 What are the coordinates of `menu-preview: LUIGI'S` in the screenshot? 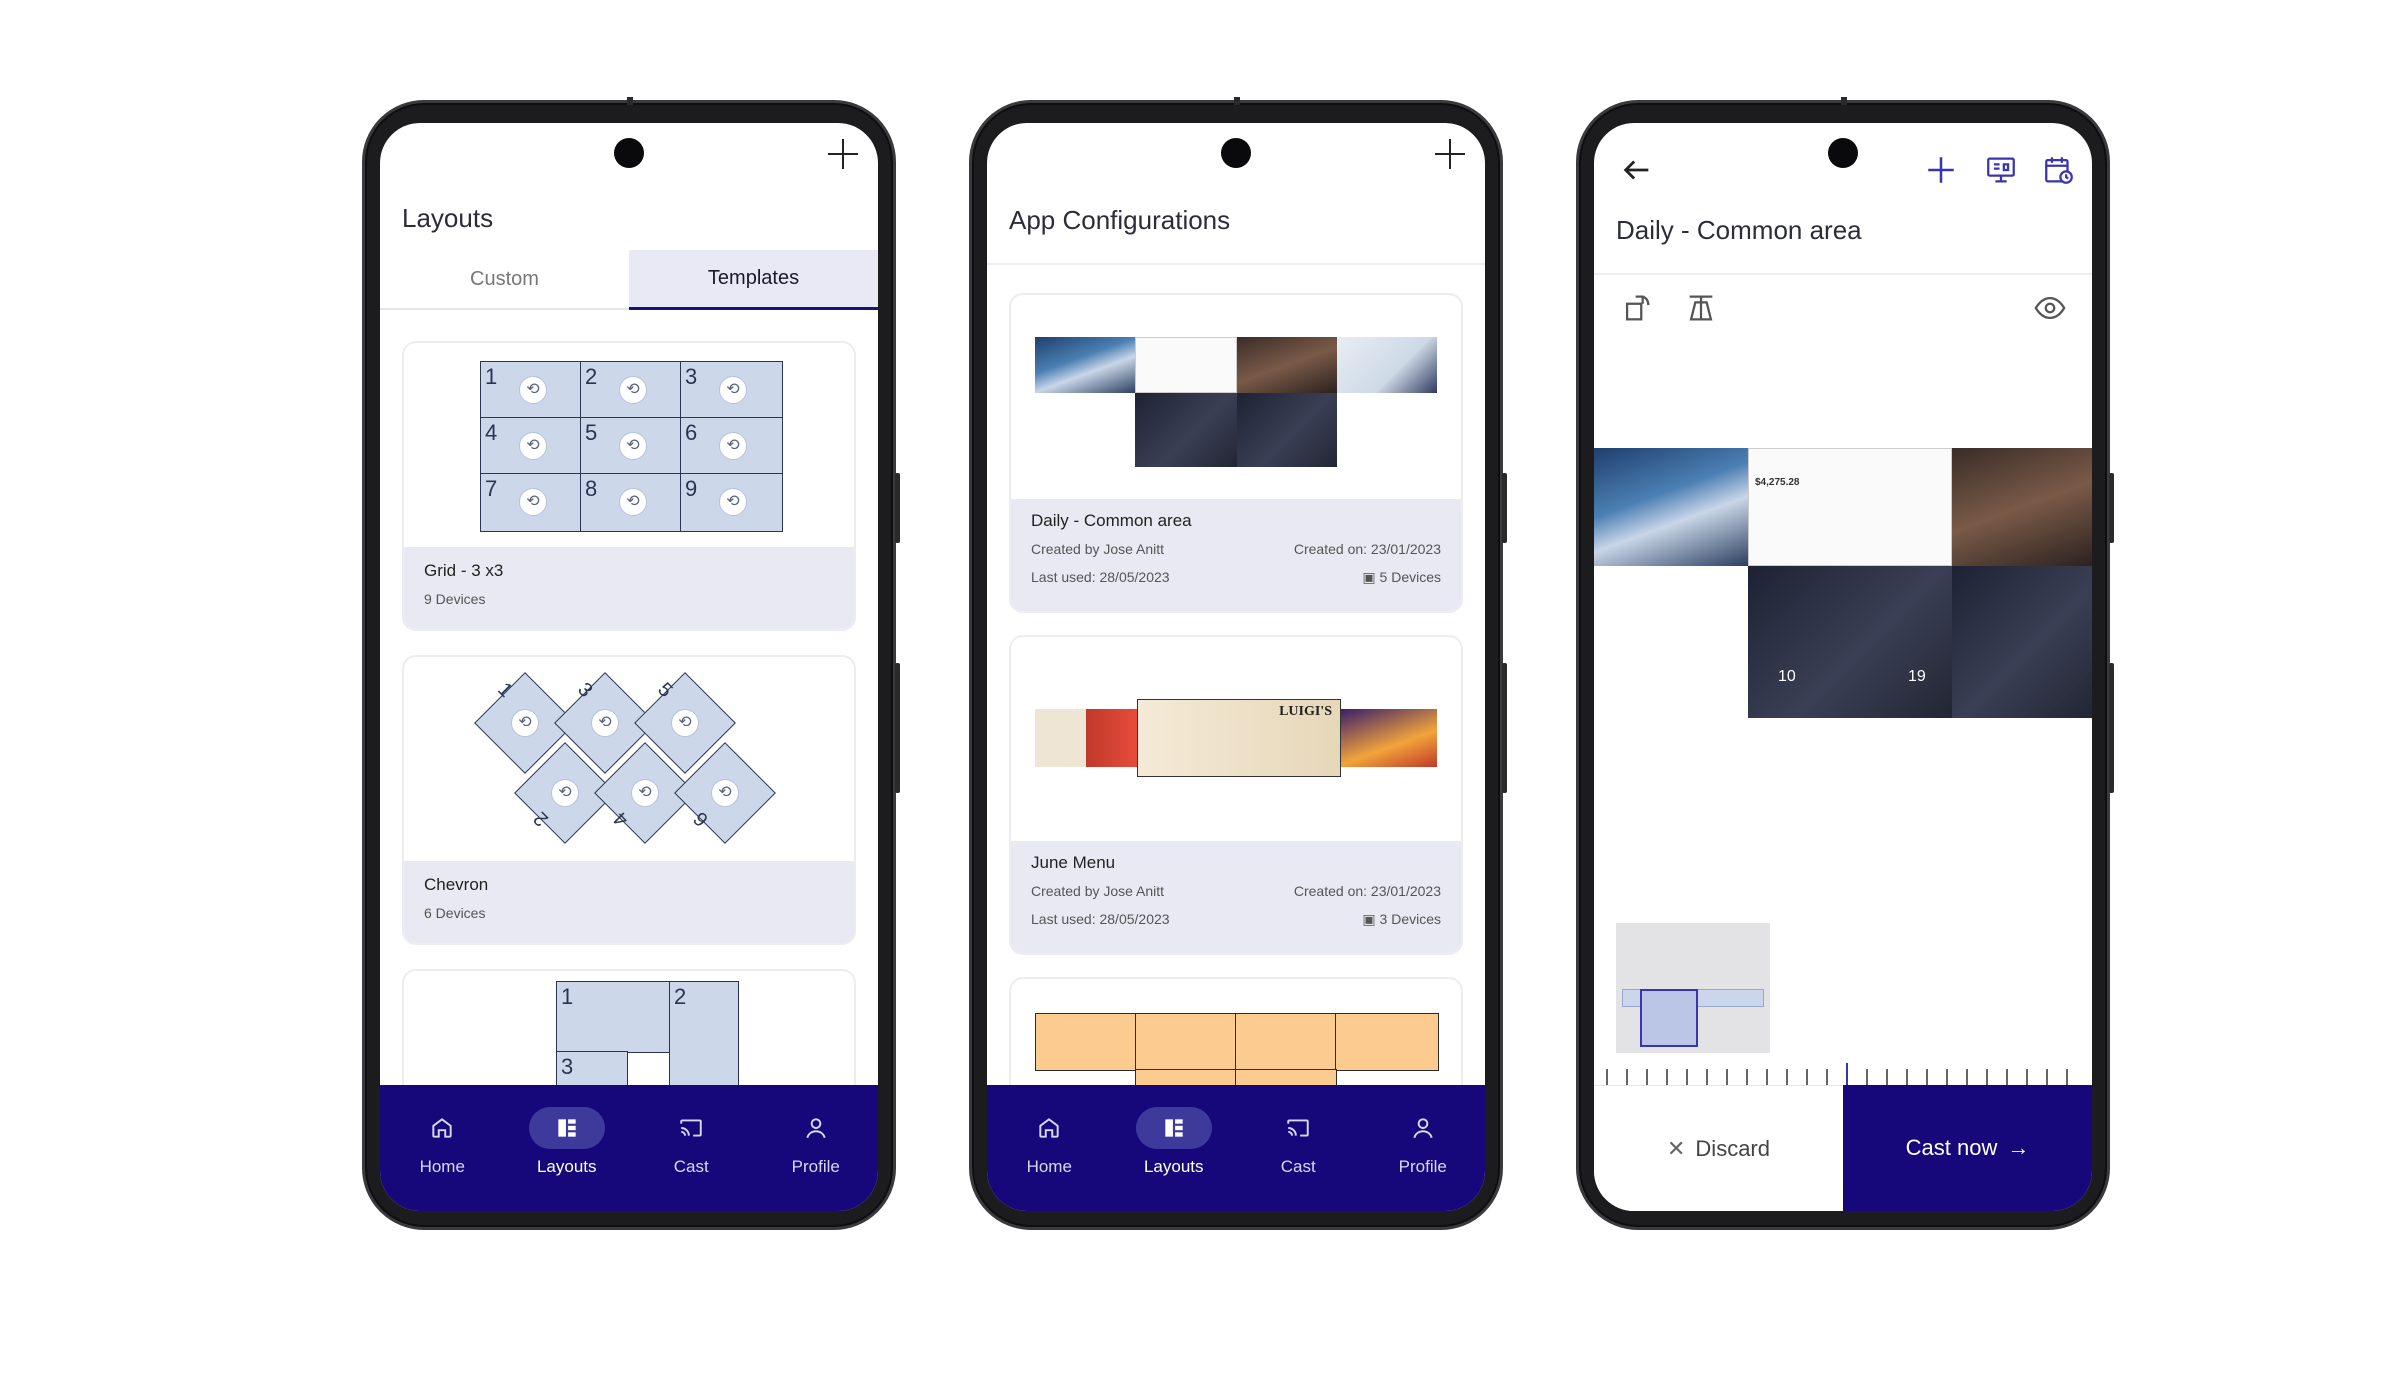 It's located at (1236, 738).